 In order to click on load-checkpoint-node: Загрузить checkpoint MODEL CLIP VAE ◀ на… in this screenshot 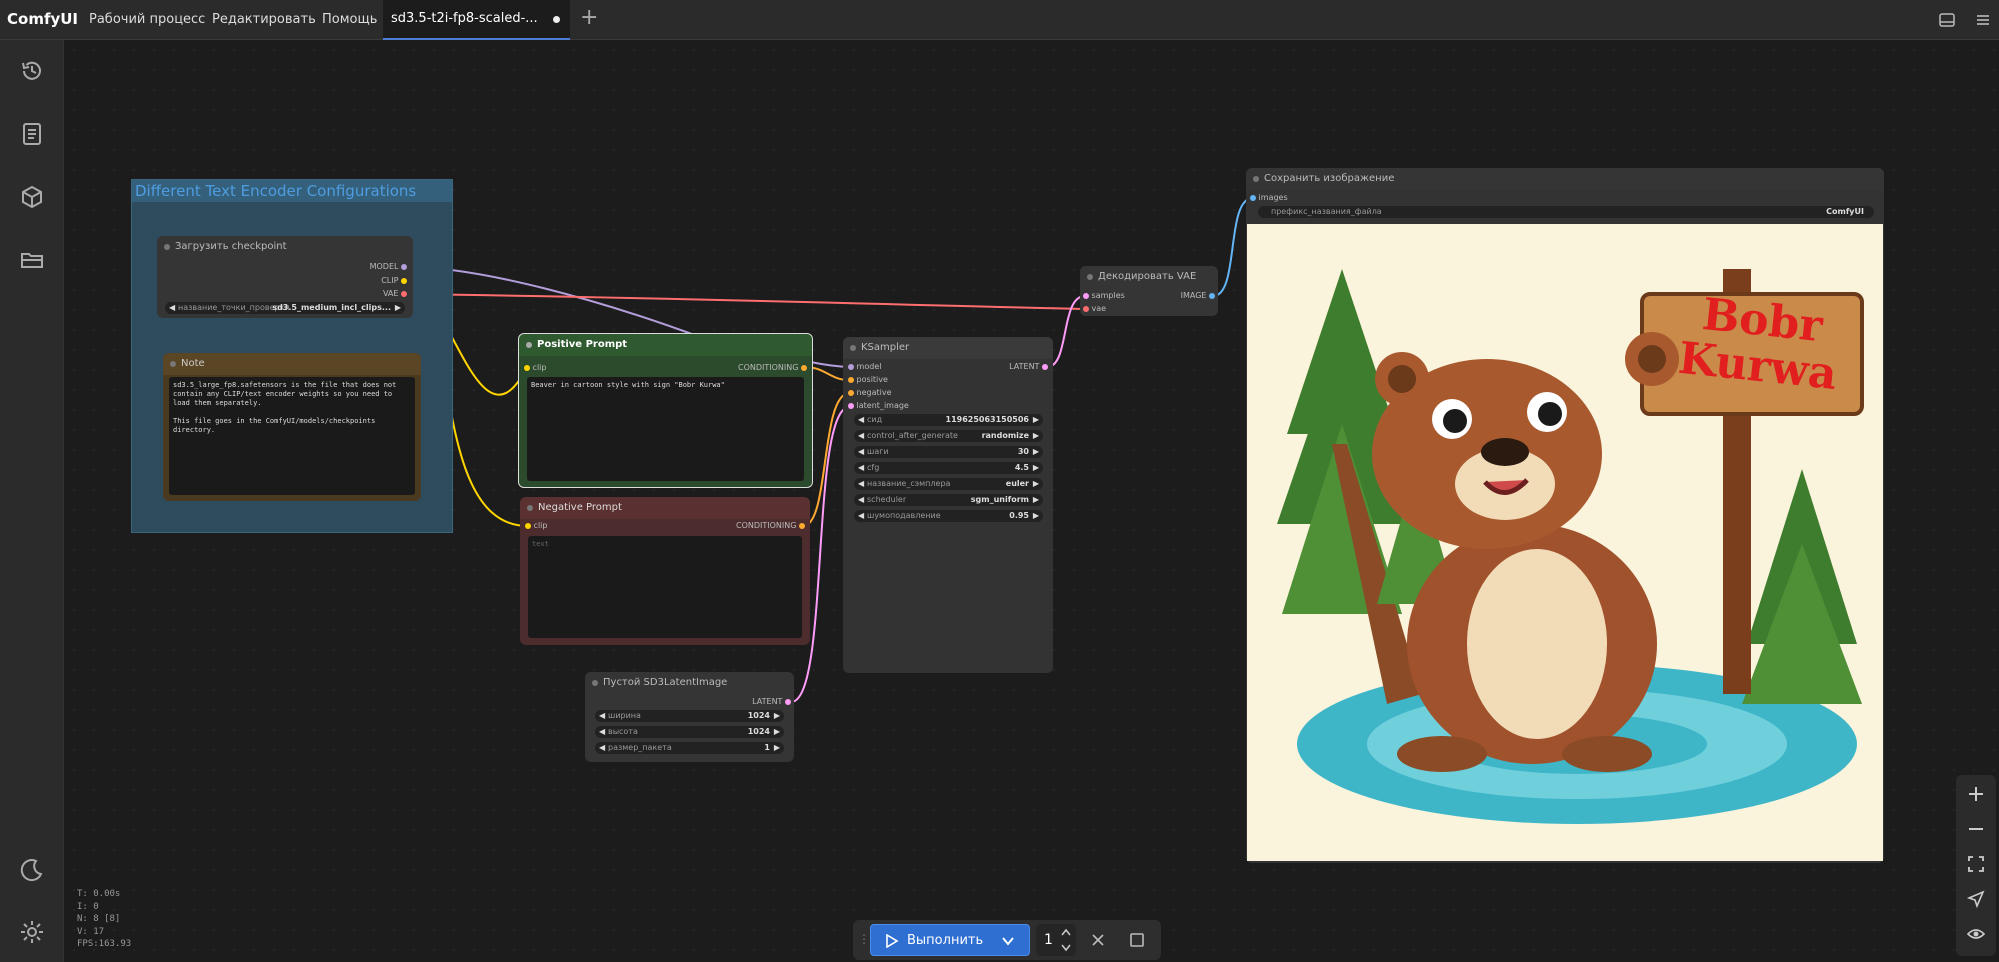, I will do `click(285, 277)`.